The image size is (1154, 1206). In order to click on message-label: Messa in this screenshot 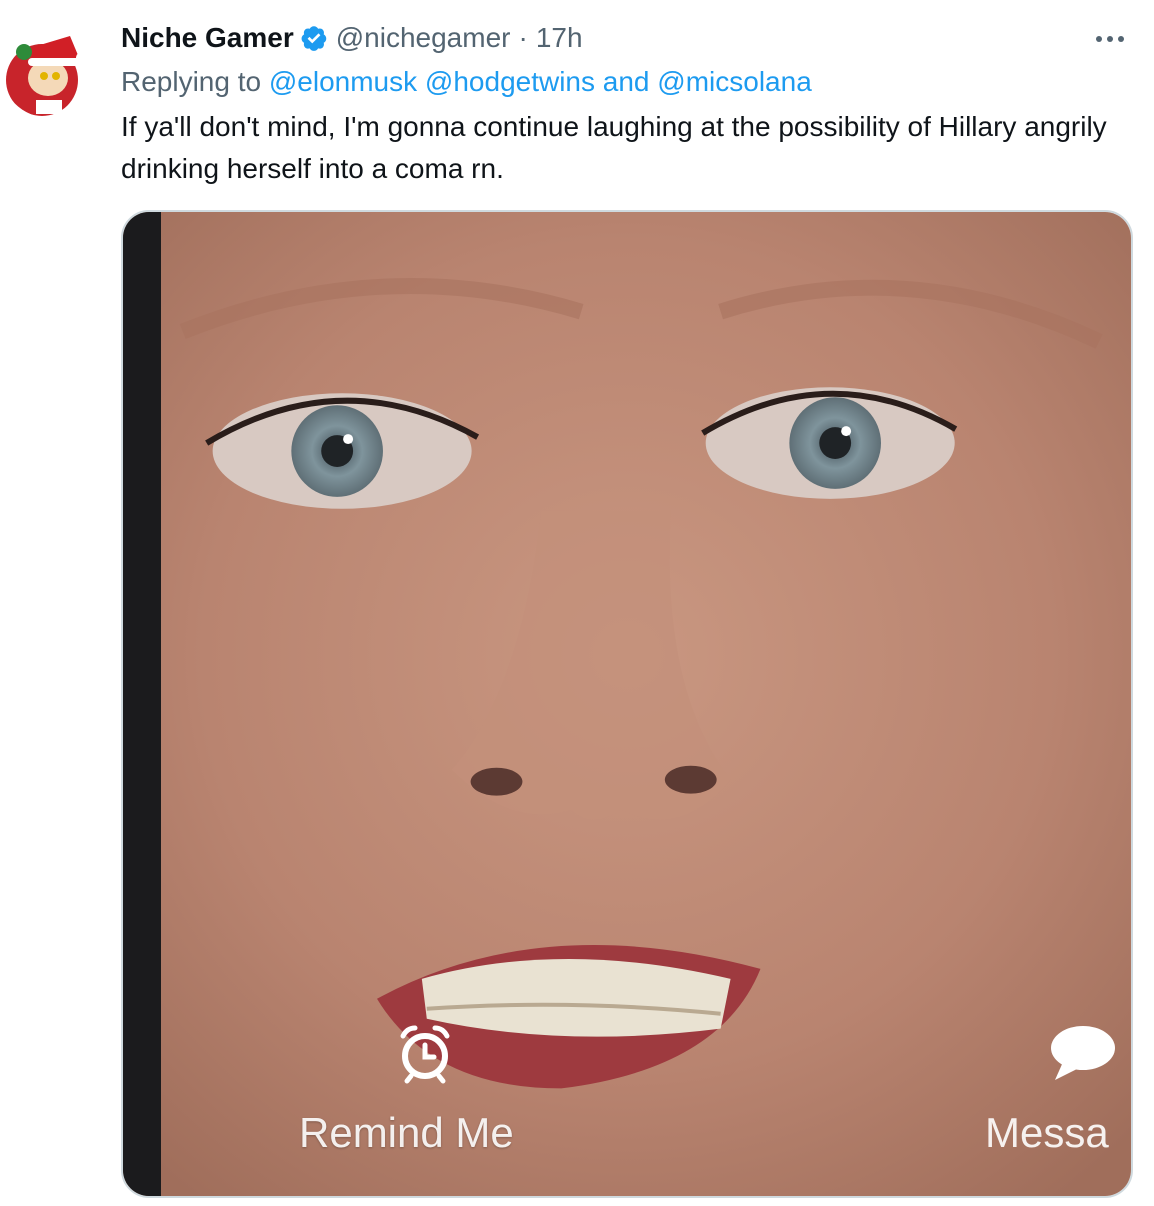, I will do `click(1047, 1133)`.